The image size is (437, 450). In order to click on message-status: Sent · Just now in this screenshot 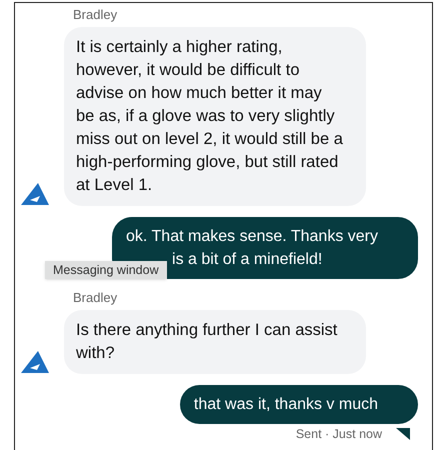, I will do `click(339, 434)`.